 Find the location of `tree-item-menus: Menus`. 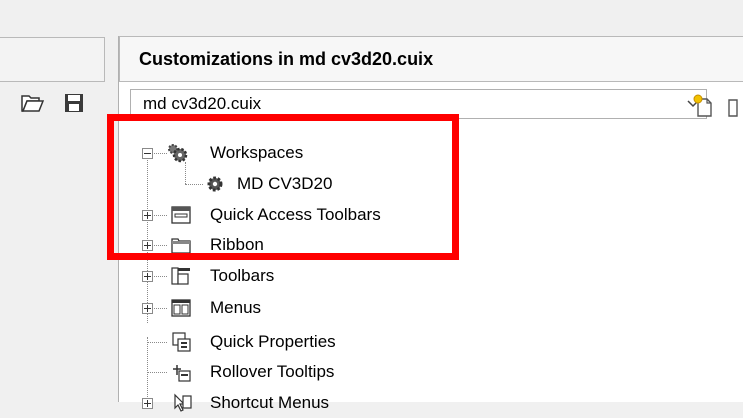

tree-item-menus: Menus is located at coordinates (319, 308).